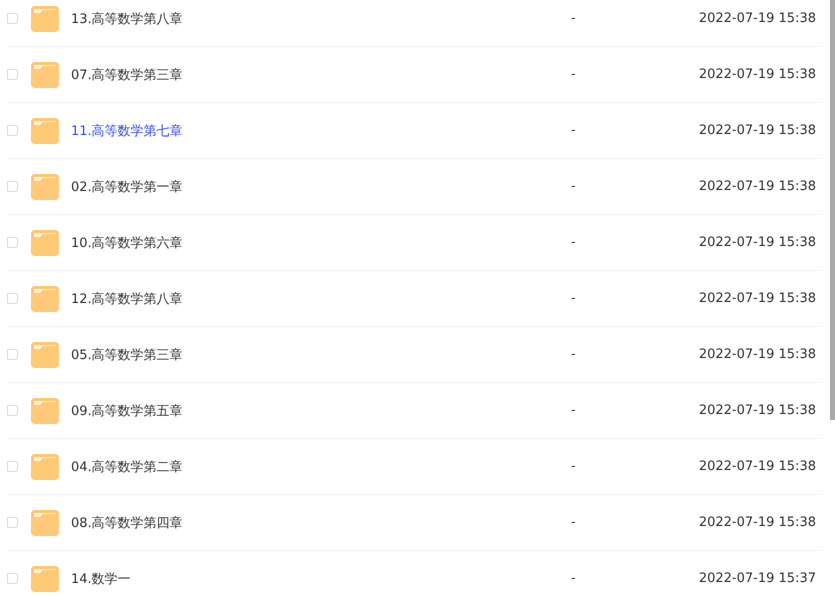  What do you see at coordinates (321, 187) in the screenshot?
I see `folder-name: 02.高等数学第一章` at bounding box center [321, 187].